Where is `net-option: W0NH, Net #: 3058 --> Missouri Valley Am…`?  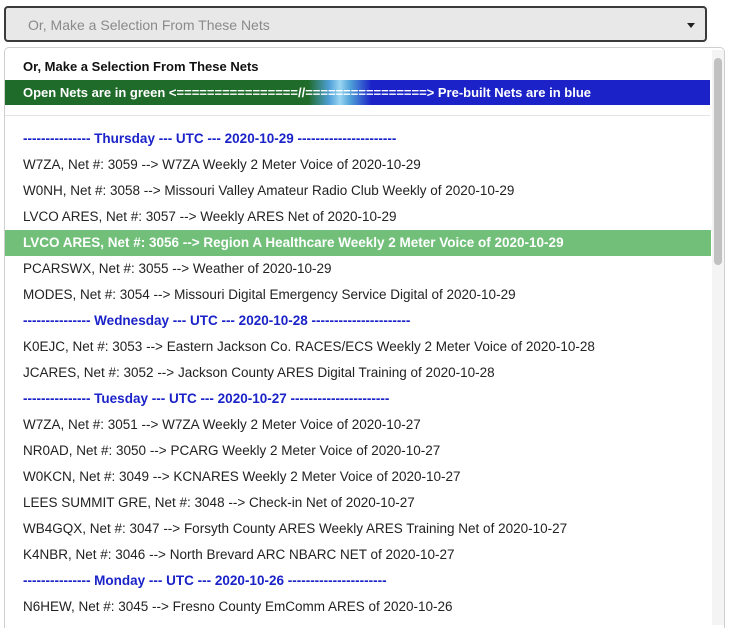
net-option: W0NH, Net #: 3058 --> Missouri Valley Am… is located at coordinates (358, 191).